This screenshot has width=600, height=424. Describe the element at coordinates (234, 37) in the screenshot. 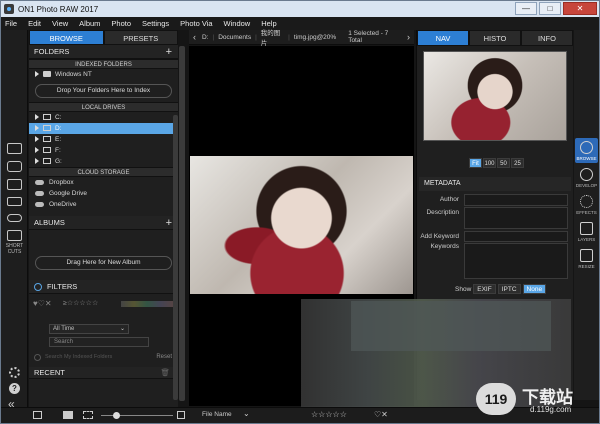

I see `crumb-documents: Documents` at that location.